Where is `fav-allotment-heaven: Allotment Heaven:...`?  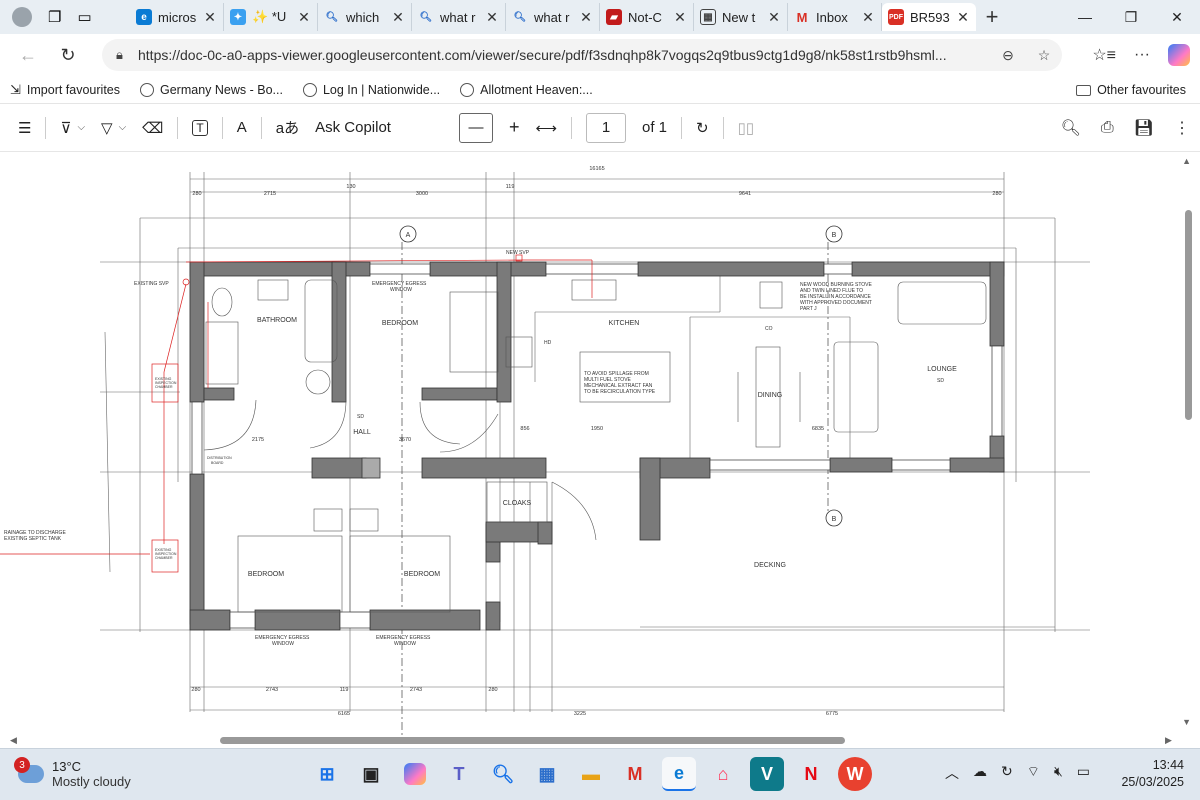
fav-allotment-heaven: Allotment Heaven:... is located at coordinates (526, 89).